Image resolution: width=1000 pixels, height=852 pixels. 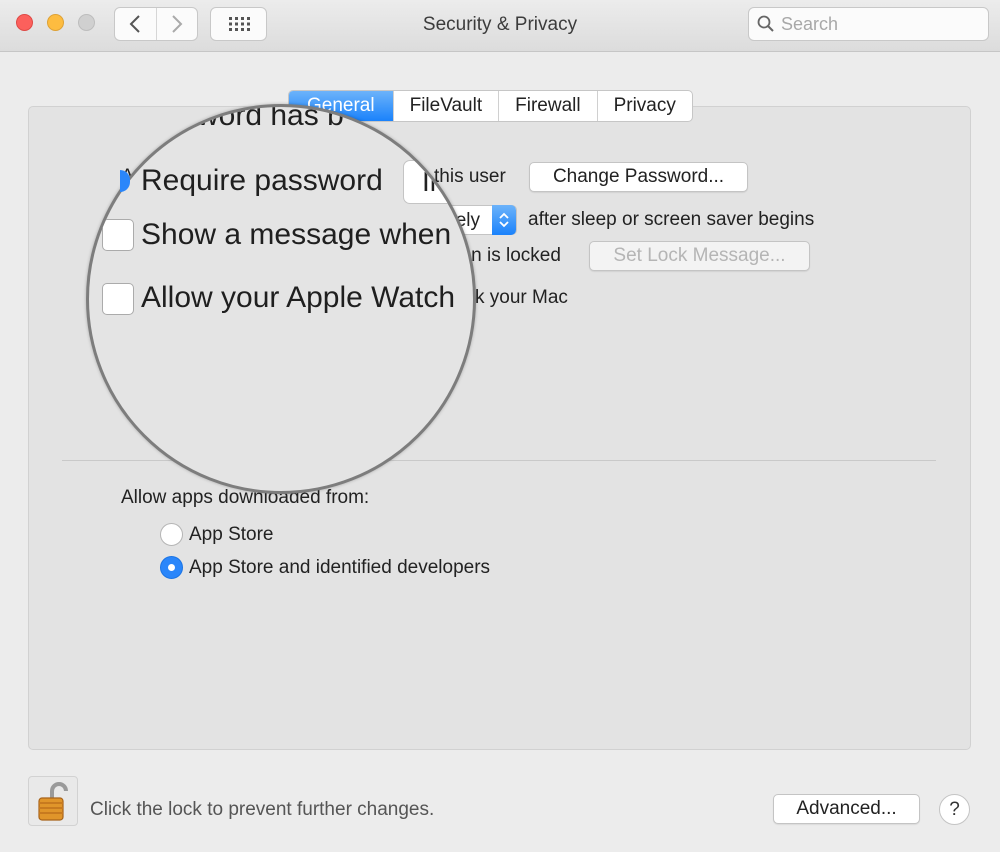 What do you see at coordinates (86, 22) in the screenshot?
I see `zoom-window-button` at bounding box center [86, 22].